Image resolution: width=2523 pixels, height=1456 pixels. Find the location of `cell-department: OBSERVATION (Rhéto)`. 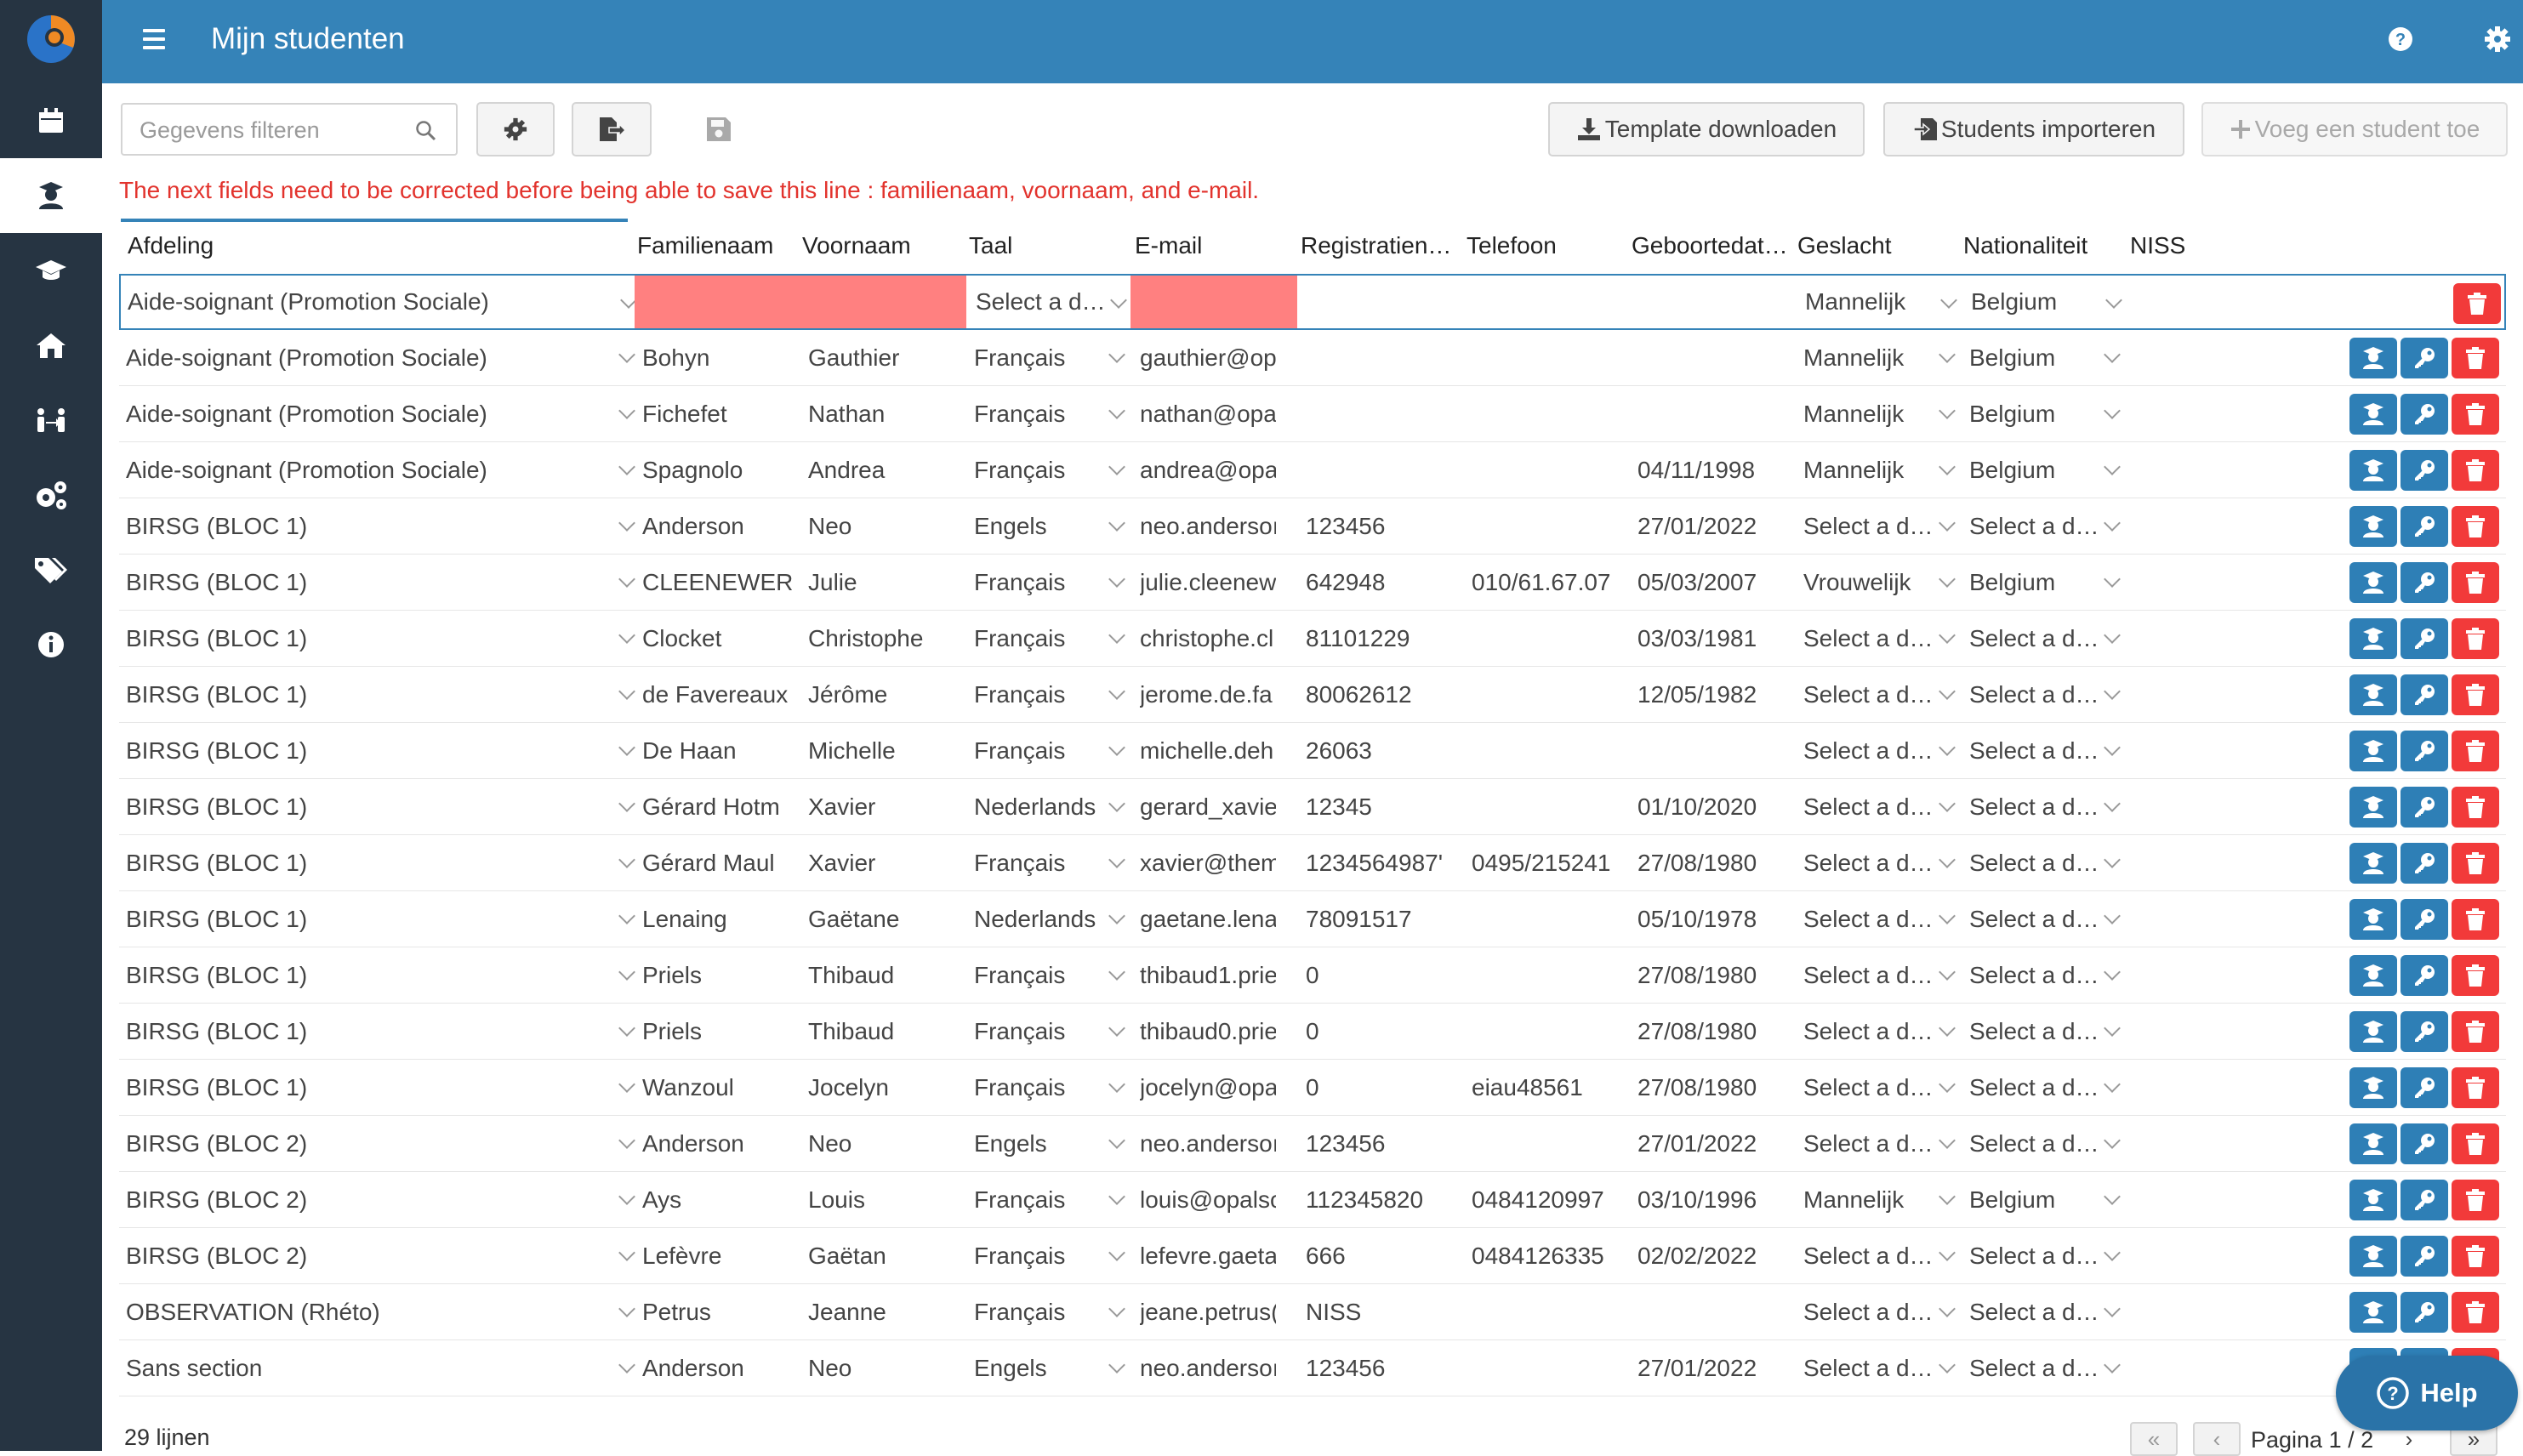

cell-department: OBSERVATION (Rhéto) is located at coordinates (364, 1311).